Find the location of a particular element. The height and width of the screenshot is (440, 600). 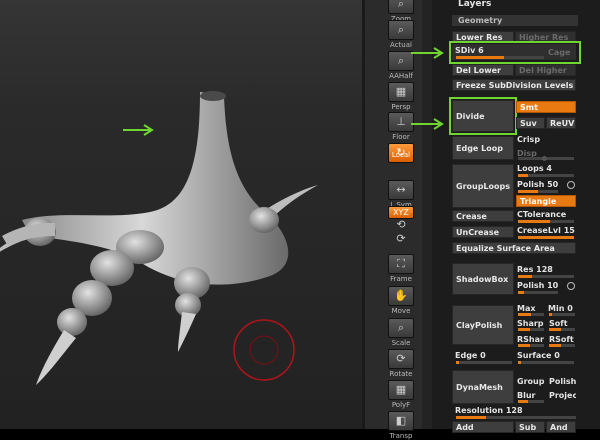

surface-label: Surface is located at coordinates (534, 355).